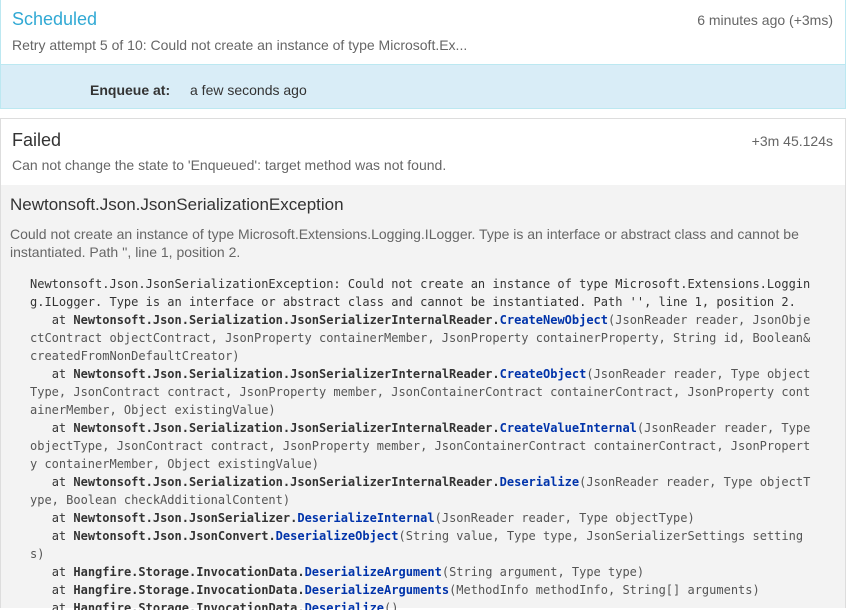 This screenshot has height=610, width=850. I want to click on enqueue-at-label: Enqueue at:, so click(130, 90).